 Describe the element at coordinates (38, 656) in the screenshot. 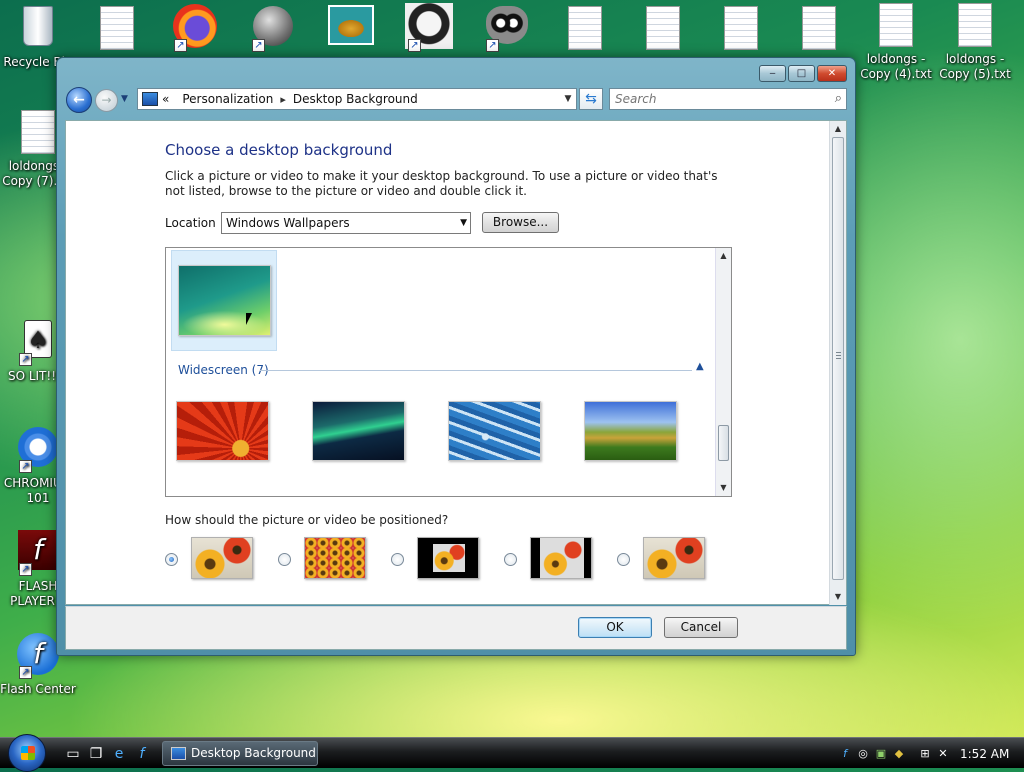

I see `flash-center-icon: f ↗` at that location.